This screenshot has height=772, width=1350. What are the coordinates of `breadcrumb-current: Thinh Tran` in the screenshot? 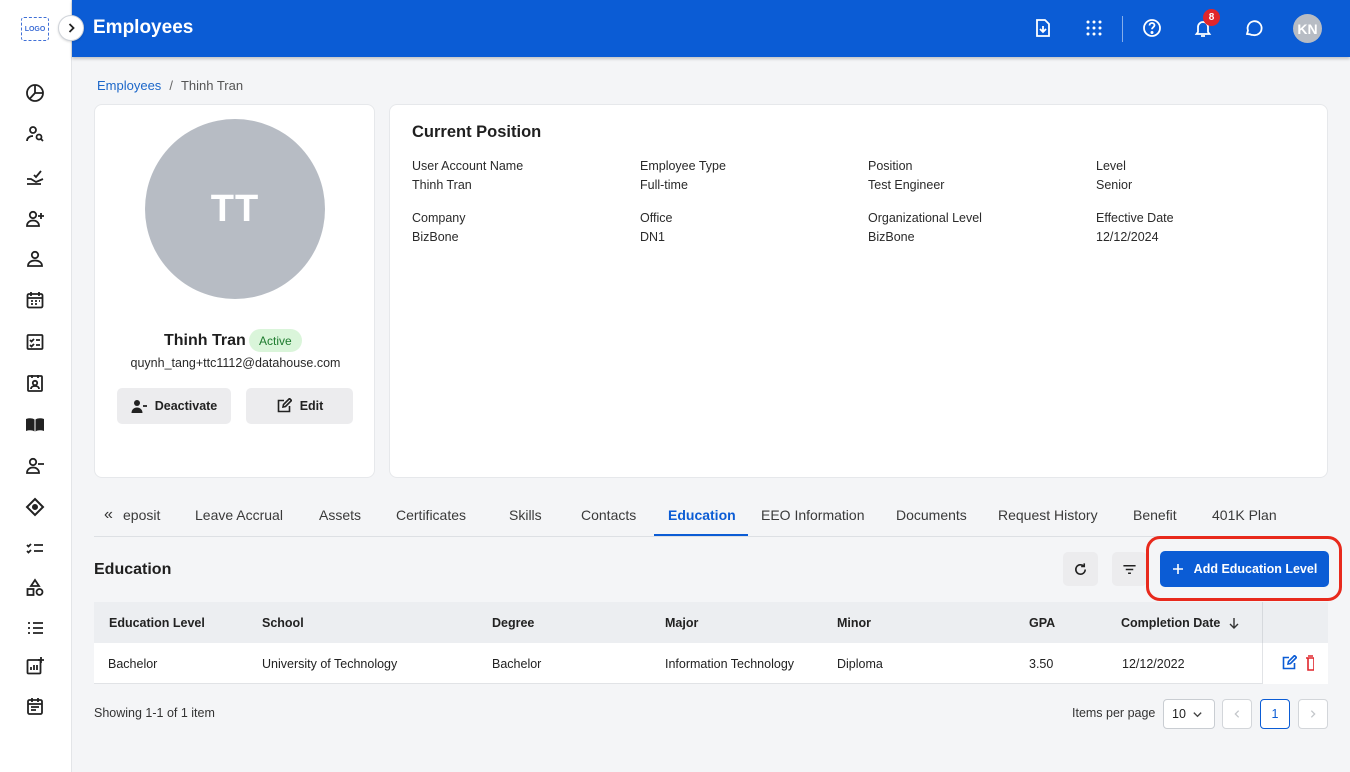 It's located at (212, 85).